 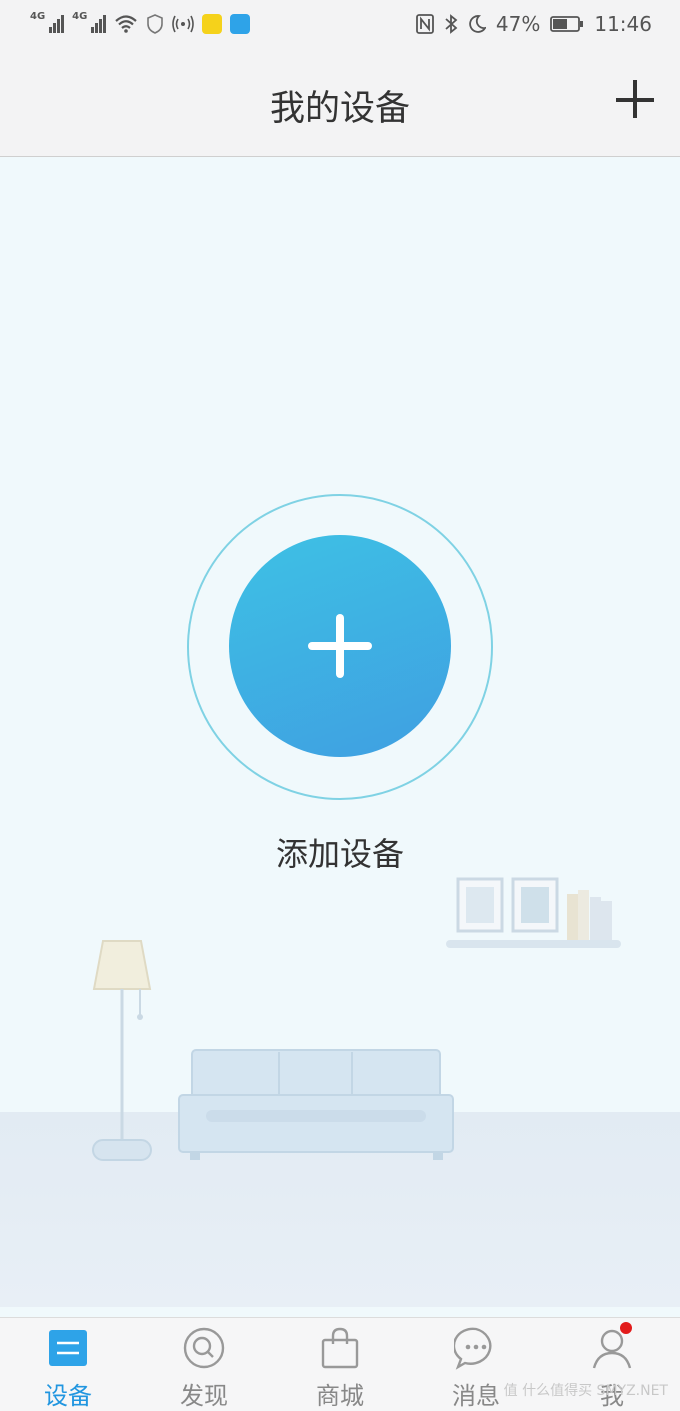 I want to click on bulb-app-icon, so click(x=240, y=24).